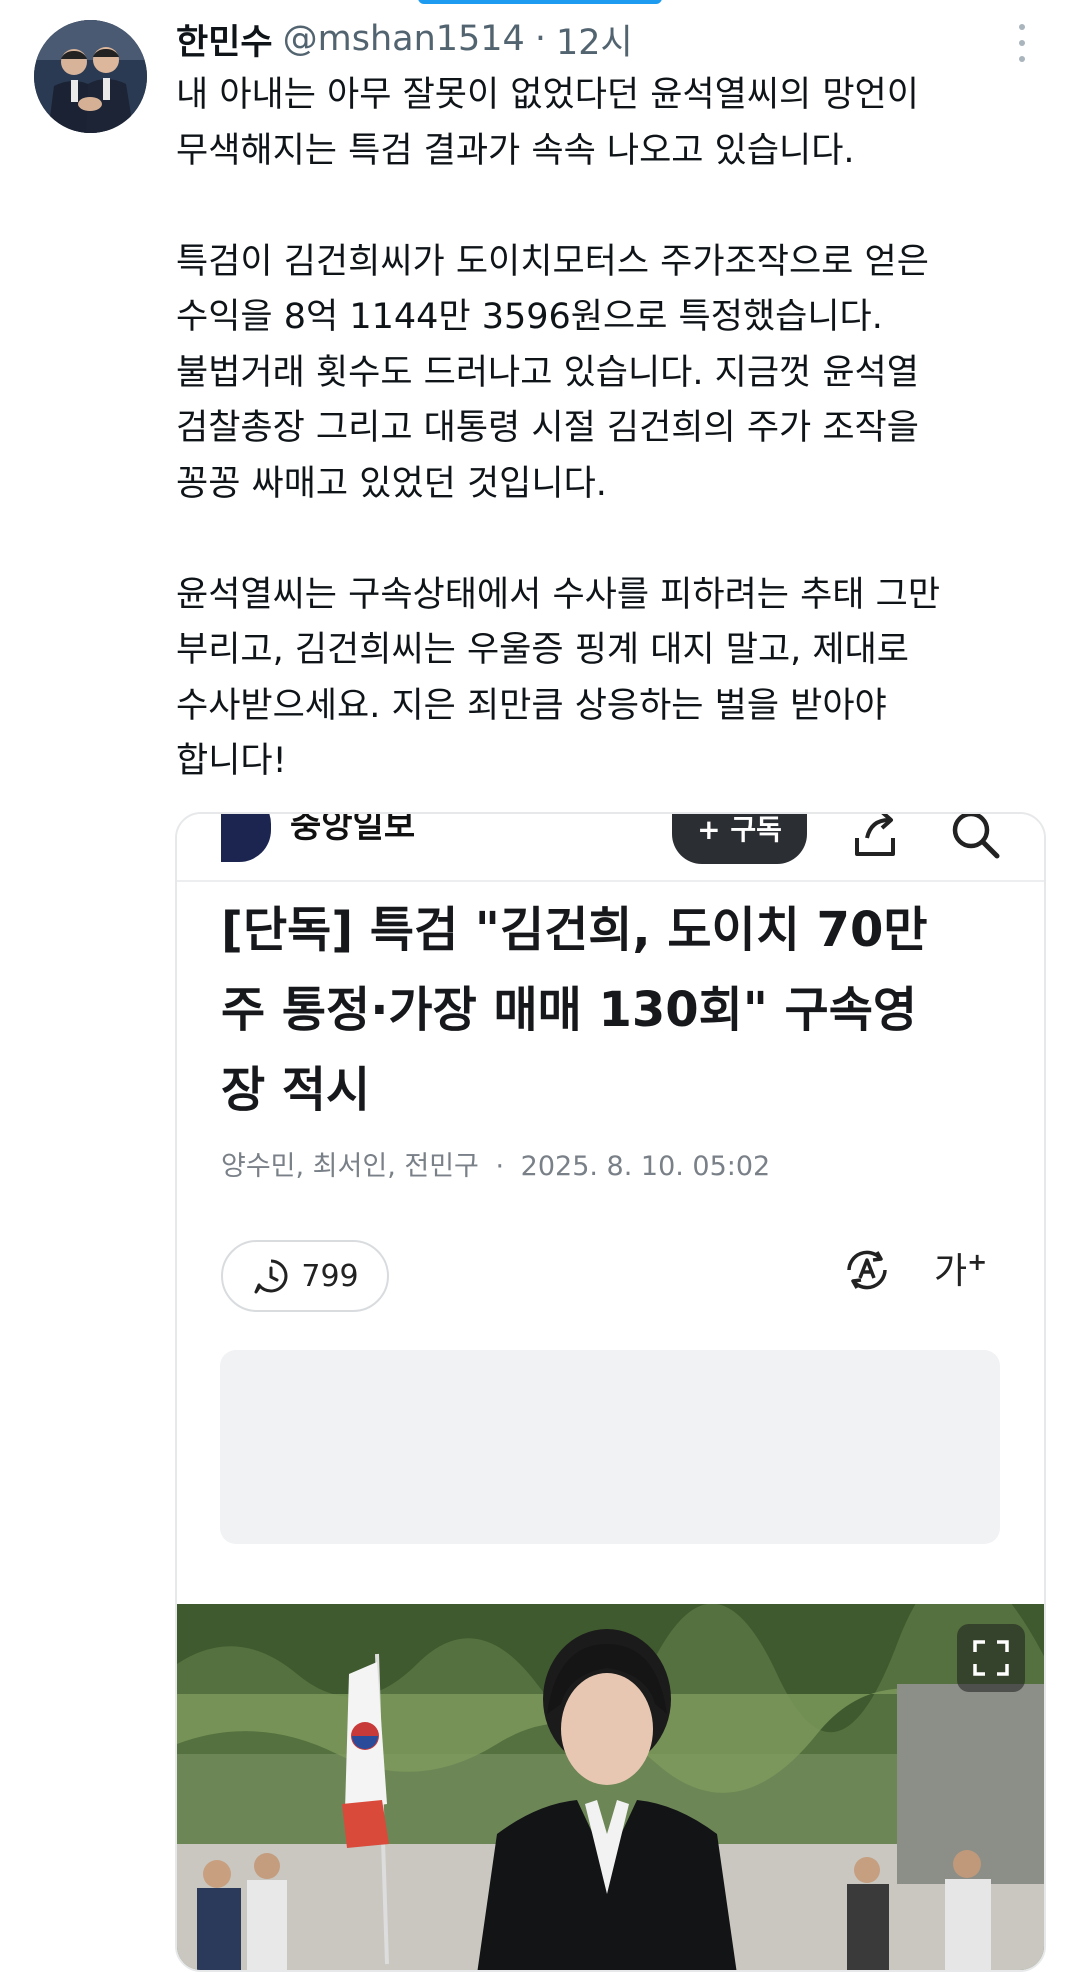 This screenshot has width=1080, height=1972. I want to click on font-size-label: 가, so click(951, 1271).